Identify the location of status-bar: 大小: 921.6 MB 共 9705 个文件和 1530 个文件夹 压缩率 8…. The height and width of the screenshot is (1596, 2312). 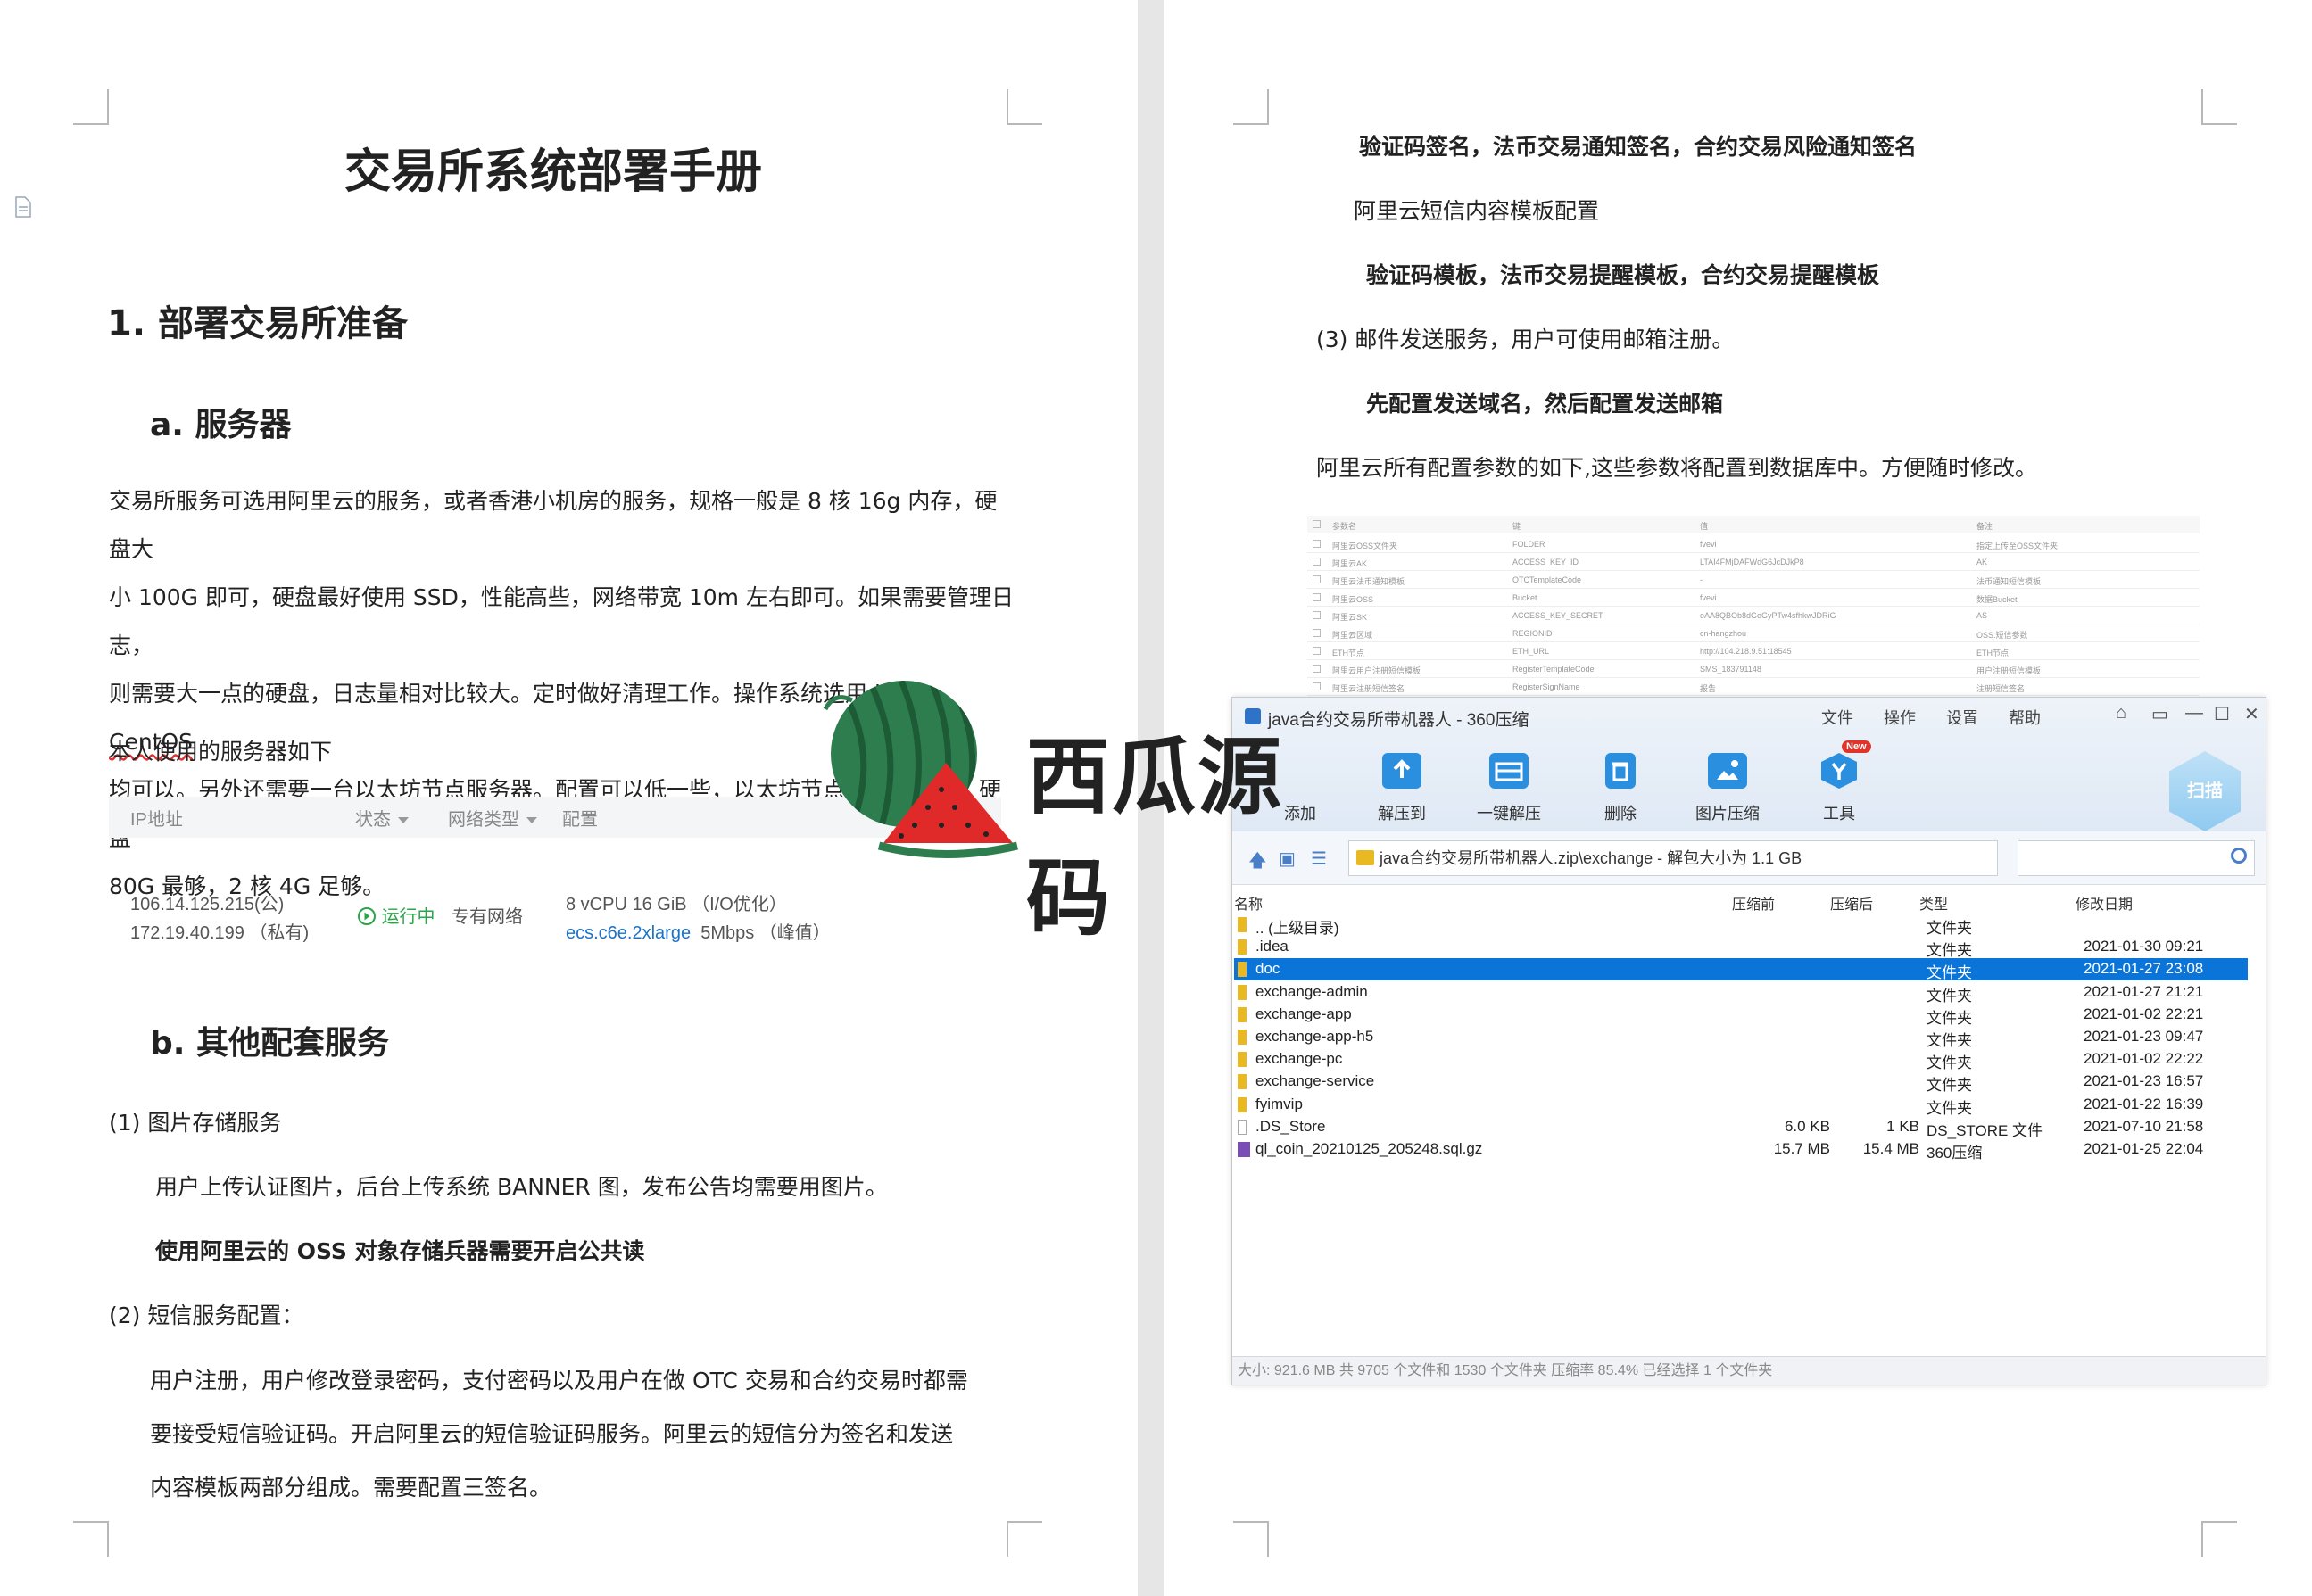
(1749, 1370).